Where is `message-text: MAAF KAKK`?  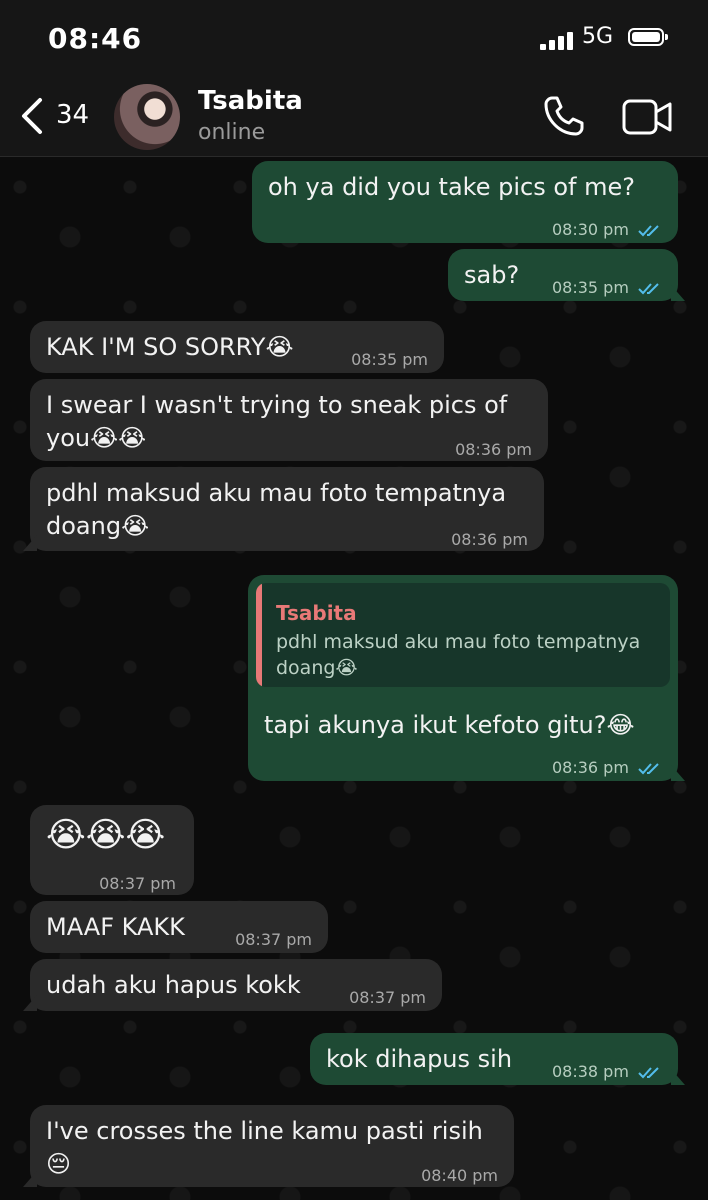
message-text: MAAF KAKK is located at coordinates (115, 927).